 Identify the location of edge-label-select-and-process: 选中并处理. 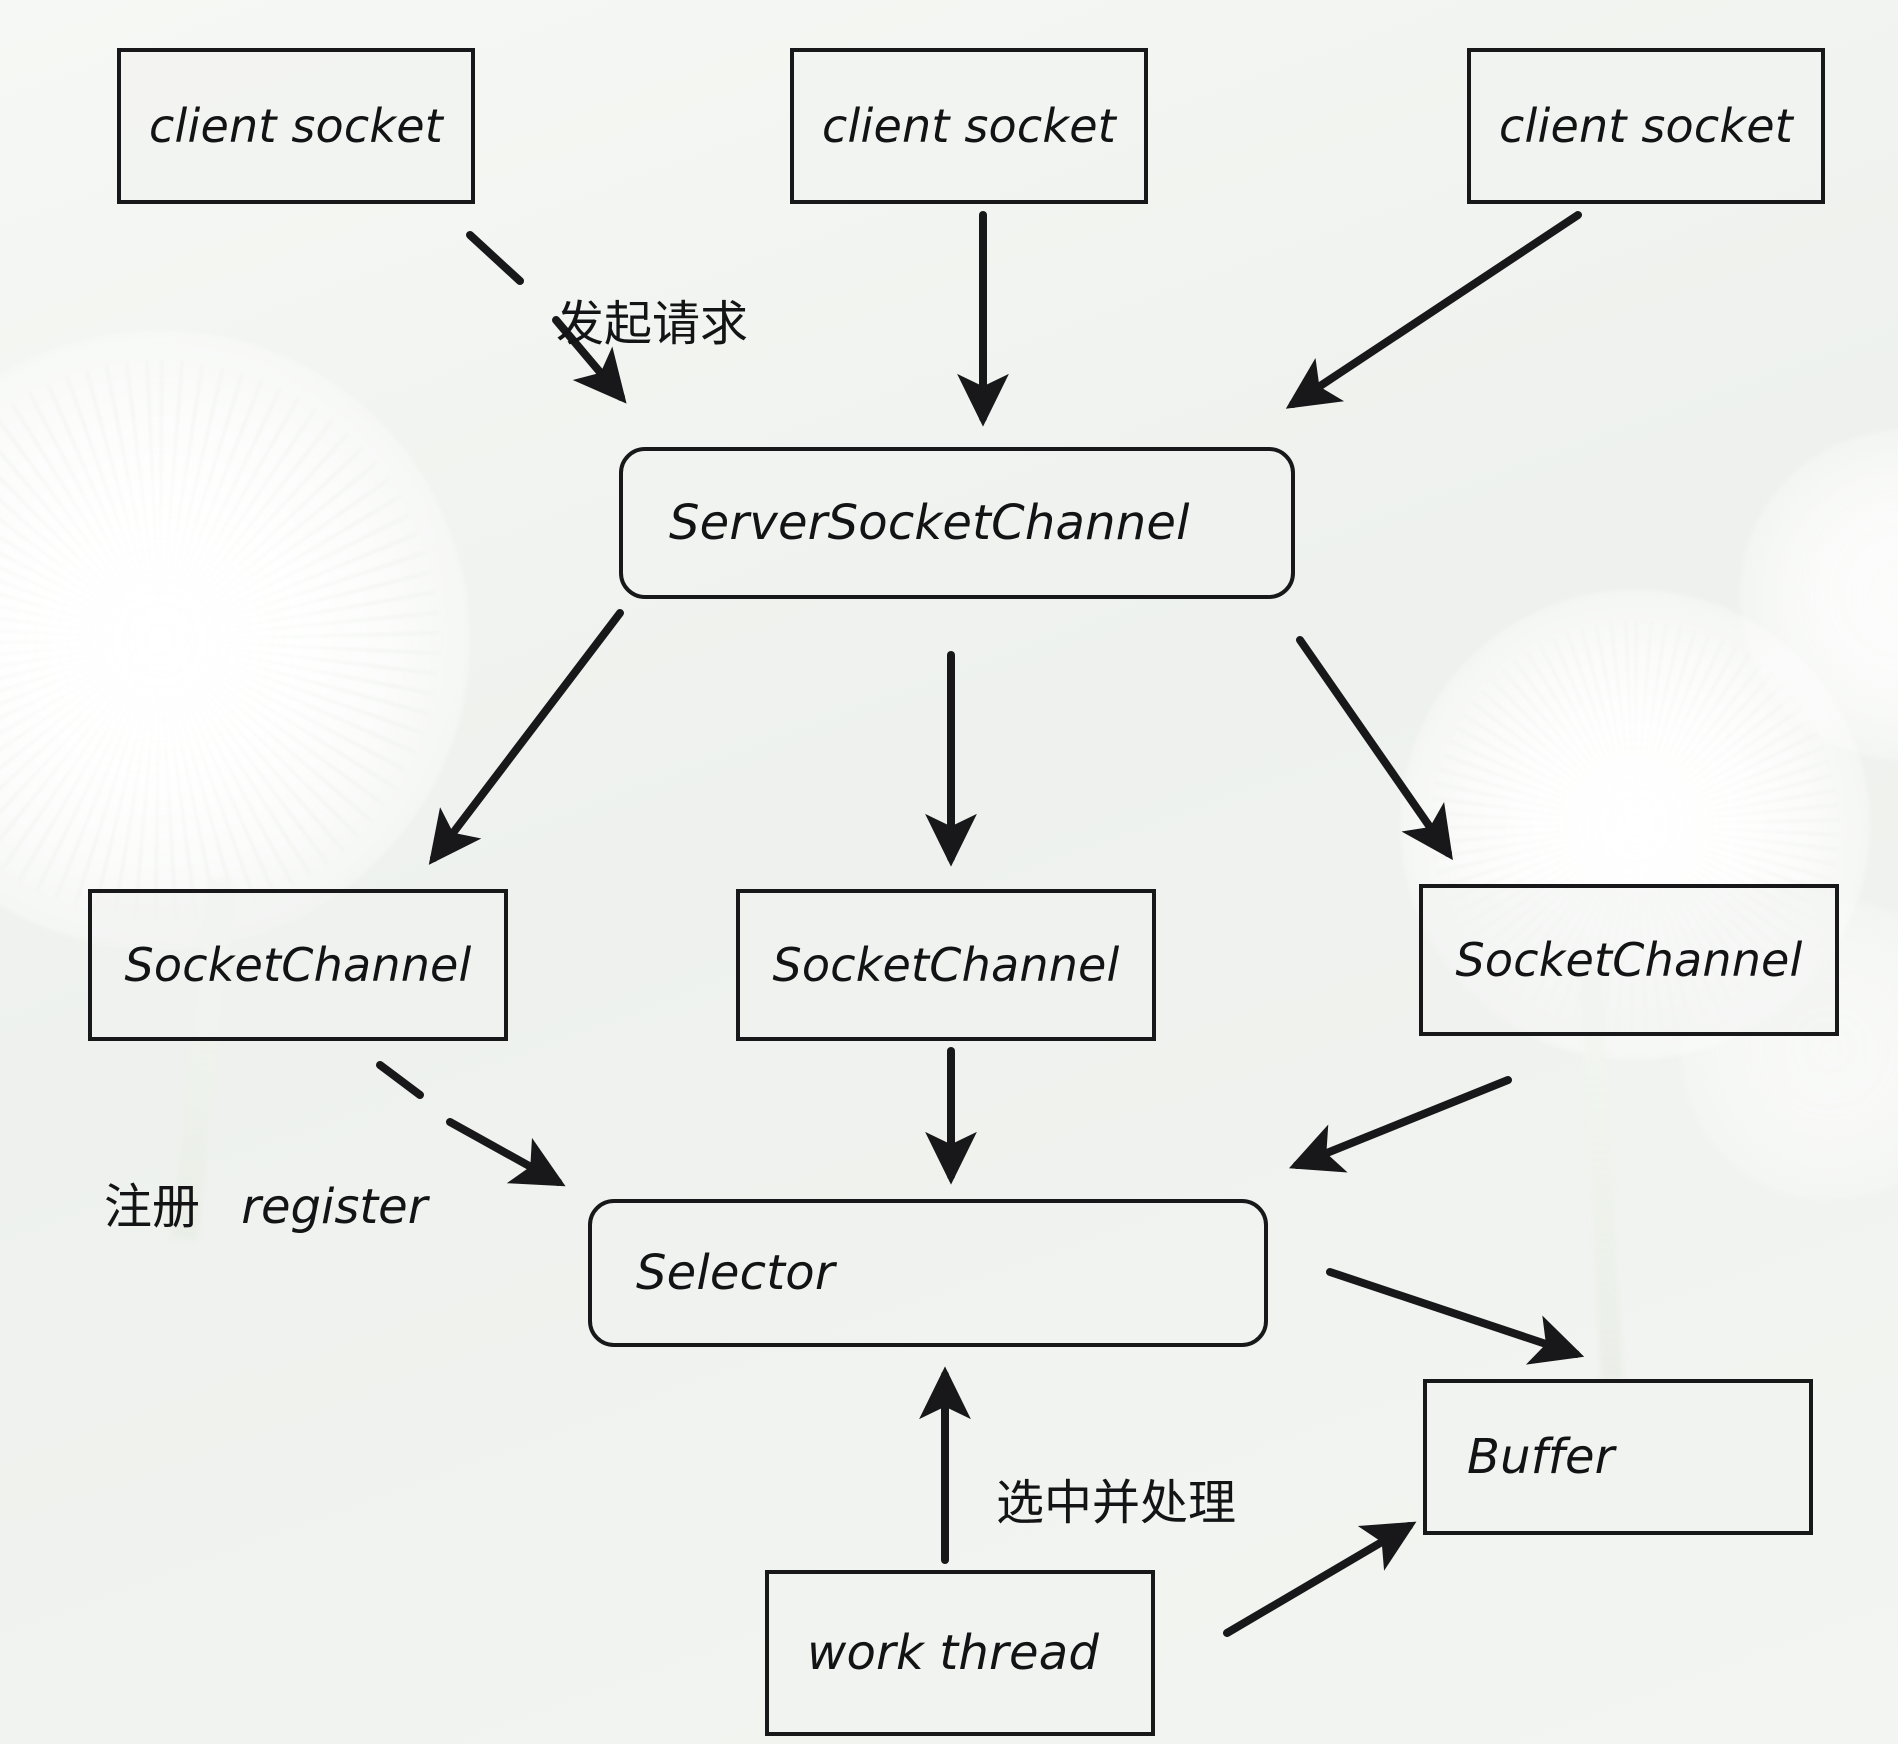
(1116, 1498).